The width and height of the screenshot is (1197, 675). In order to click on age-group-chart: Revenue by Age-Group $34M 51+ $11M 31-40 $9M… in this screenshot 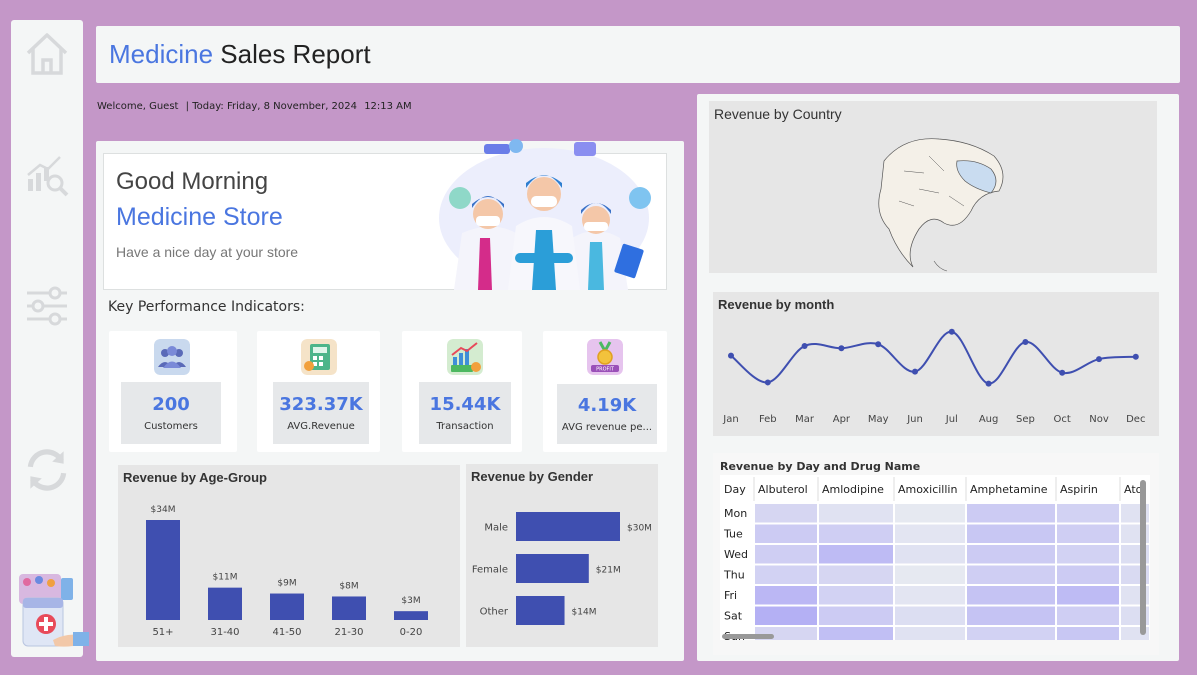, I will do `click(289, 556)`.